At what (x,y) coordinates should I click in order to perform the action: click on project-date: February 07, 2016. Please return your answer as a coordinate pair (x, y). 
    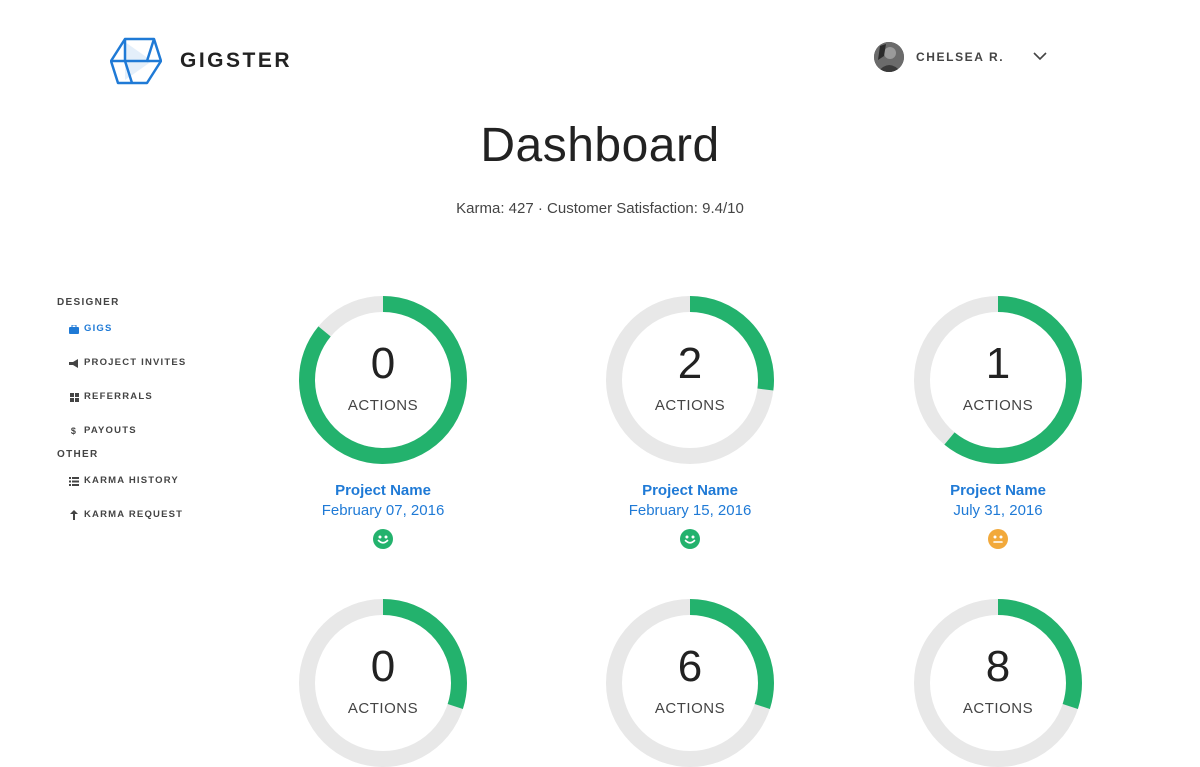
    Looking at the image, I should click on (383, 510).